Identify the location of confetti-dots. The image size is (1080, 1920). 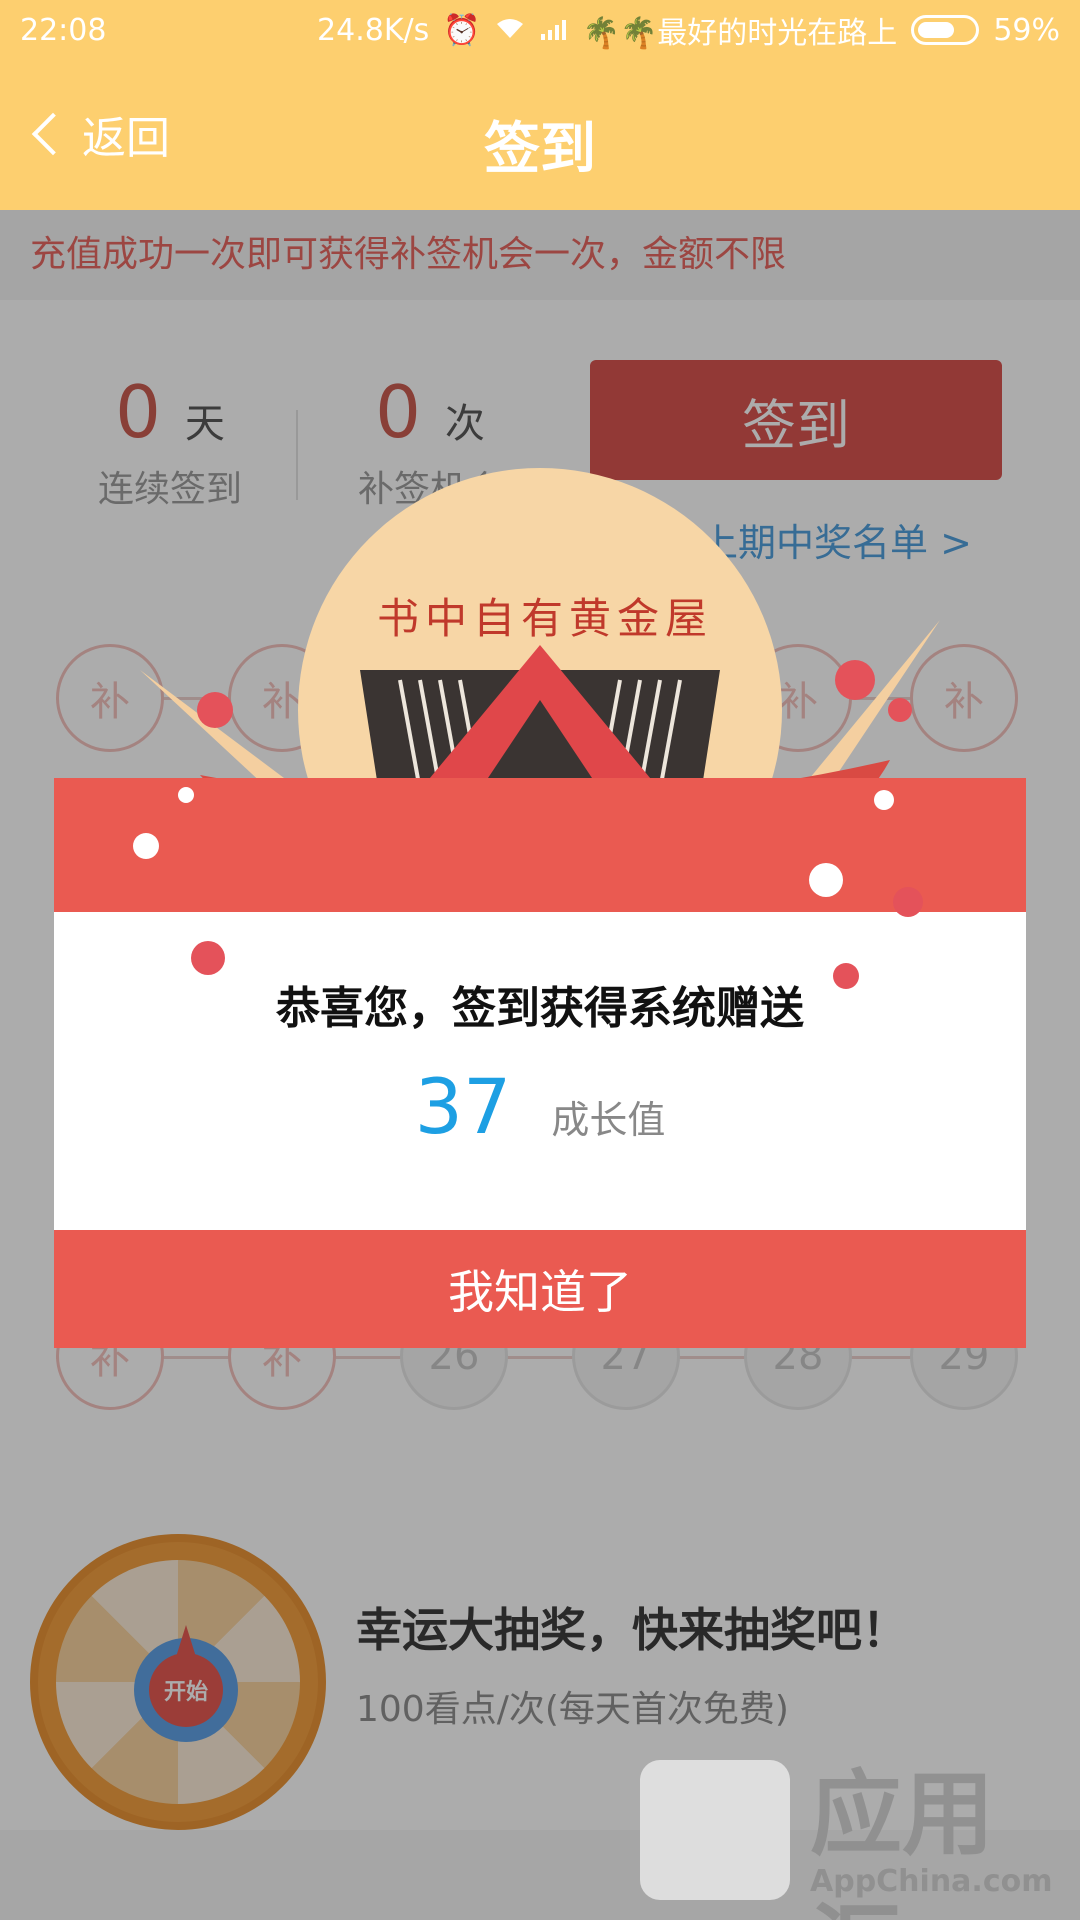
(528, 888).